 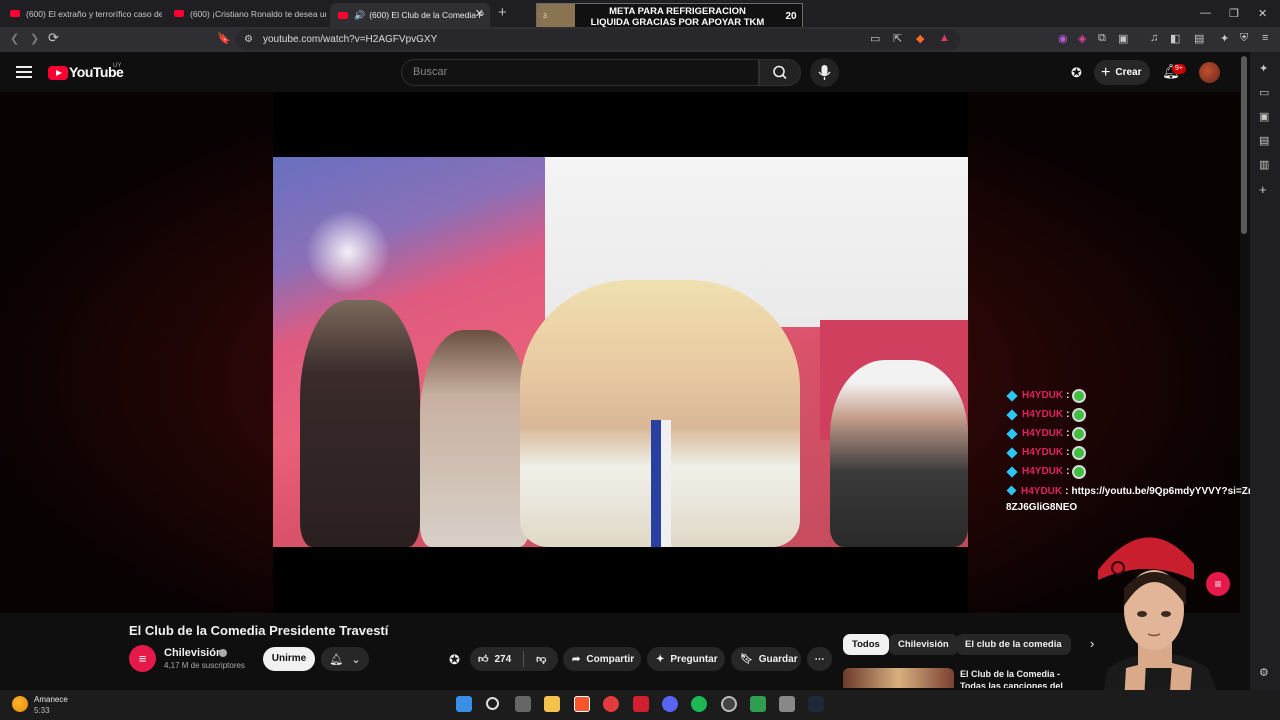 What do you see at coordinates (523, 704) in the screenshot?
I see `task-view-icon` at bounding box center [523, 704].